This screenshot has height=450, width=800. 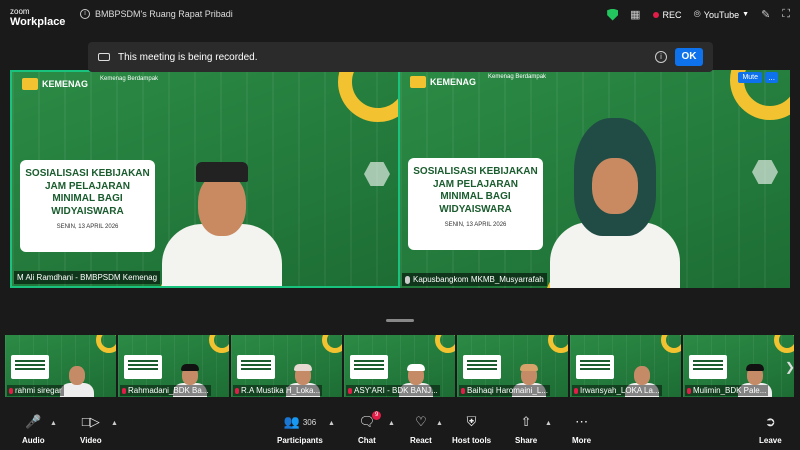 What do you see at coordinates (517, 77) in the screenshot?
I see `slide-tagline: Kemenag Berdampak` at bounding box center [517, 77].